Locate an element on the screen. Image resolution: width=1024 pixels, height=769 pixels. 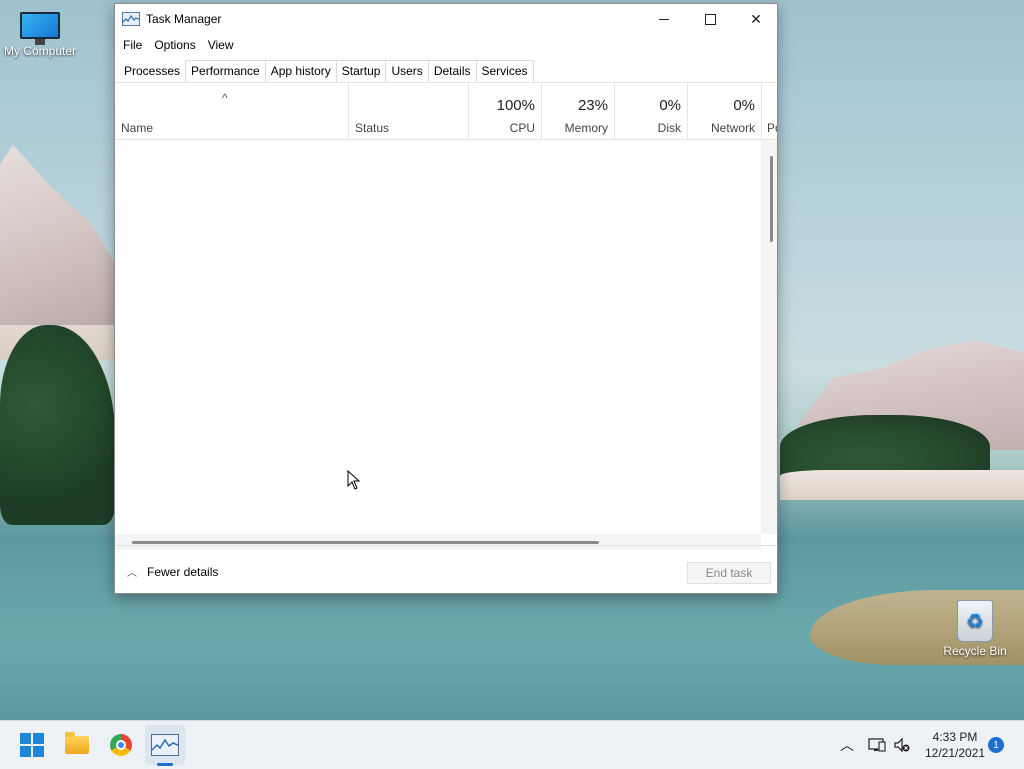
menu-file: File is located at coordinates (132, 45).